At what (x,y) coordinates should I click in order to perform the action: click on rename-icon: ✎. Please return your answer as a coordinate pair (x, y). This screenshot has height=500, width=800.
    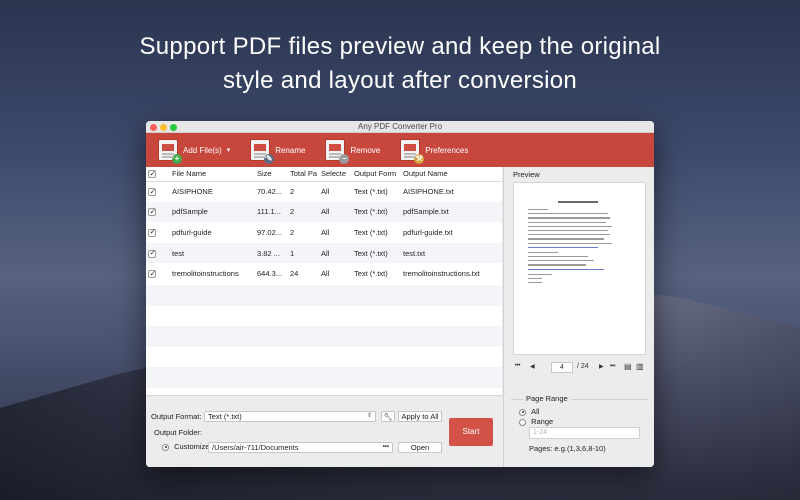
    Looking at the image, I should click on (262, 151).